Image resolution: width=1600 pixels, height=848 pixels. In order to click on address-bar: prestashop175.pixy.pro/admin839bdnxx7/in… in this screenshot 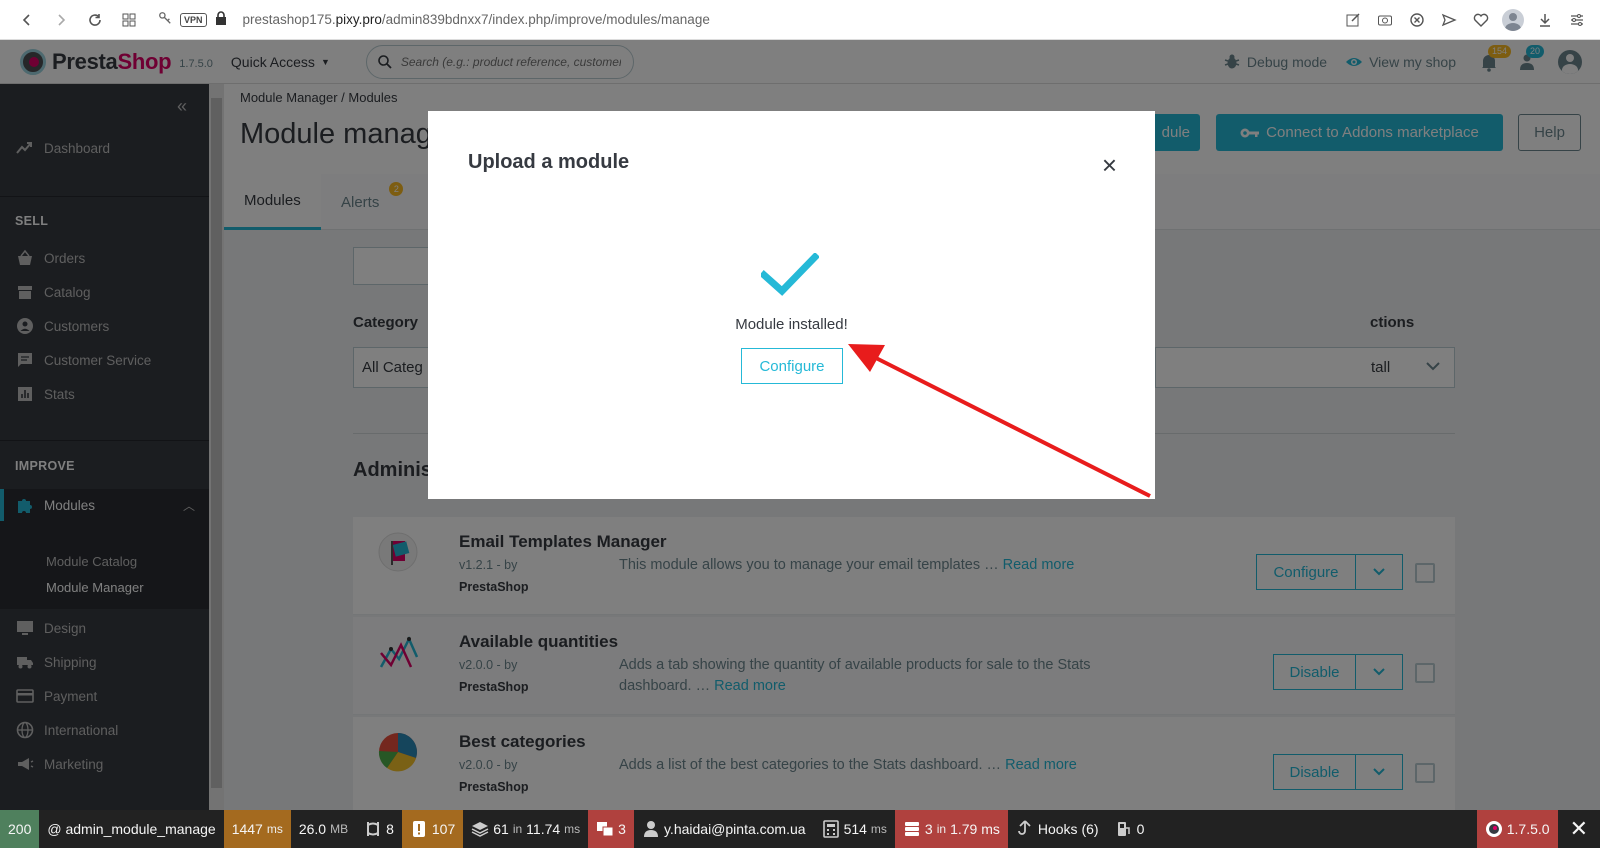, I will do `click(476, 19)`.